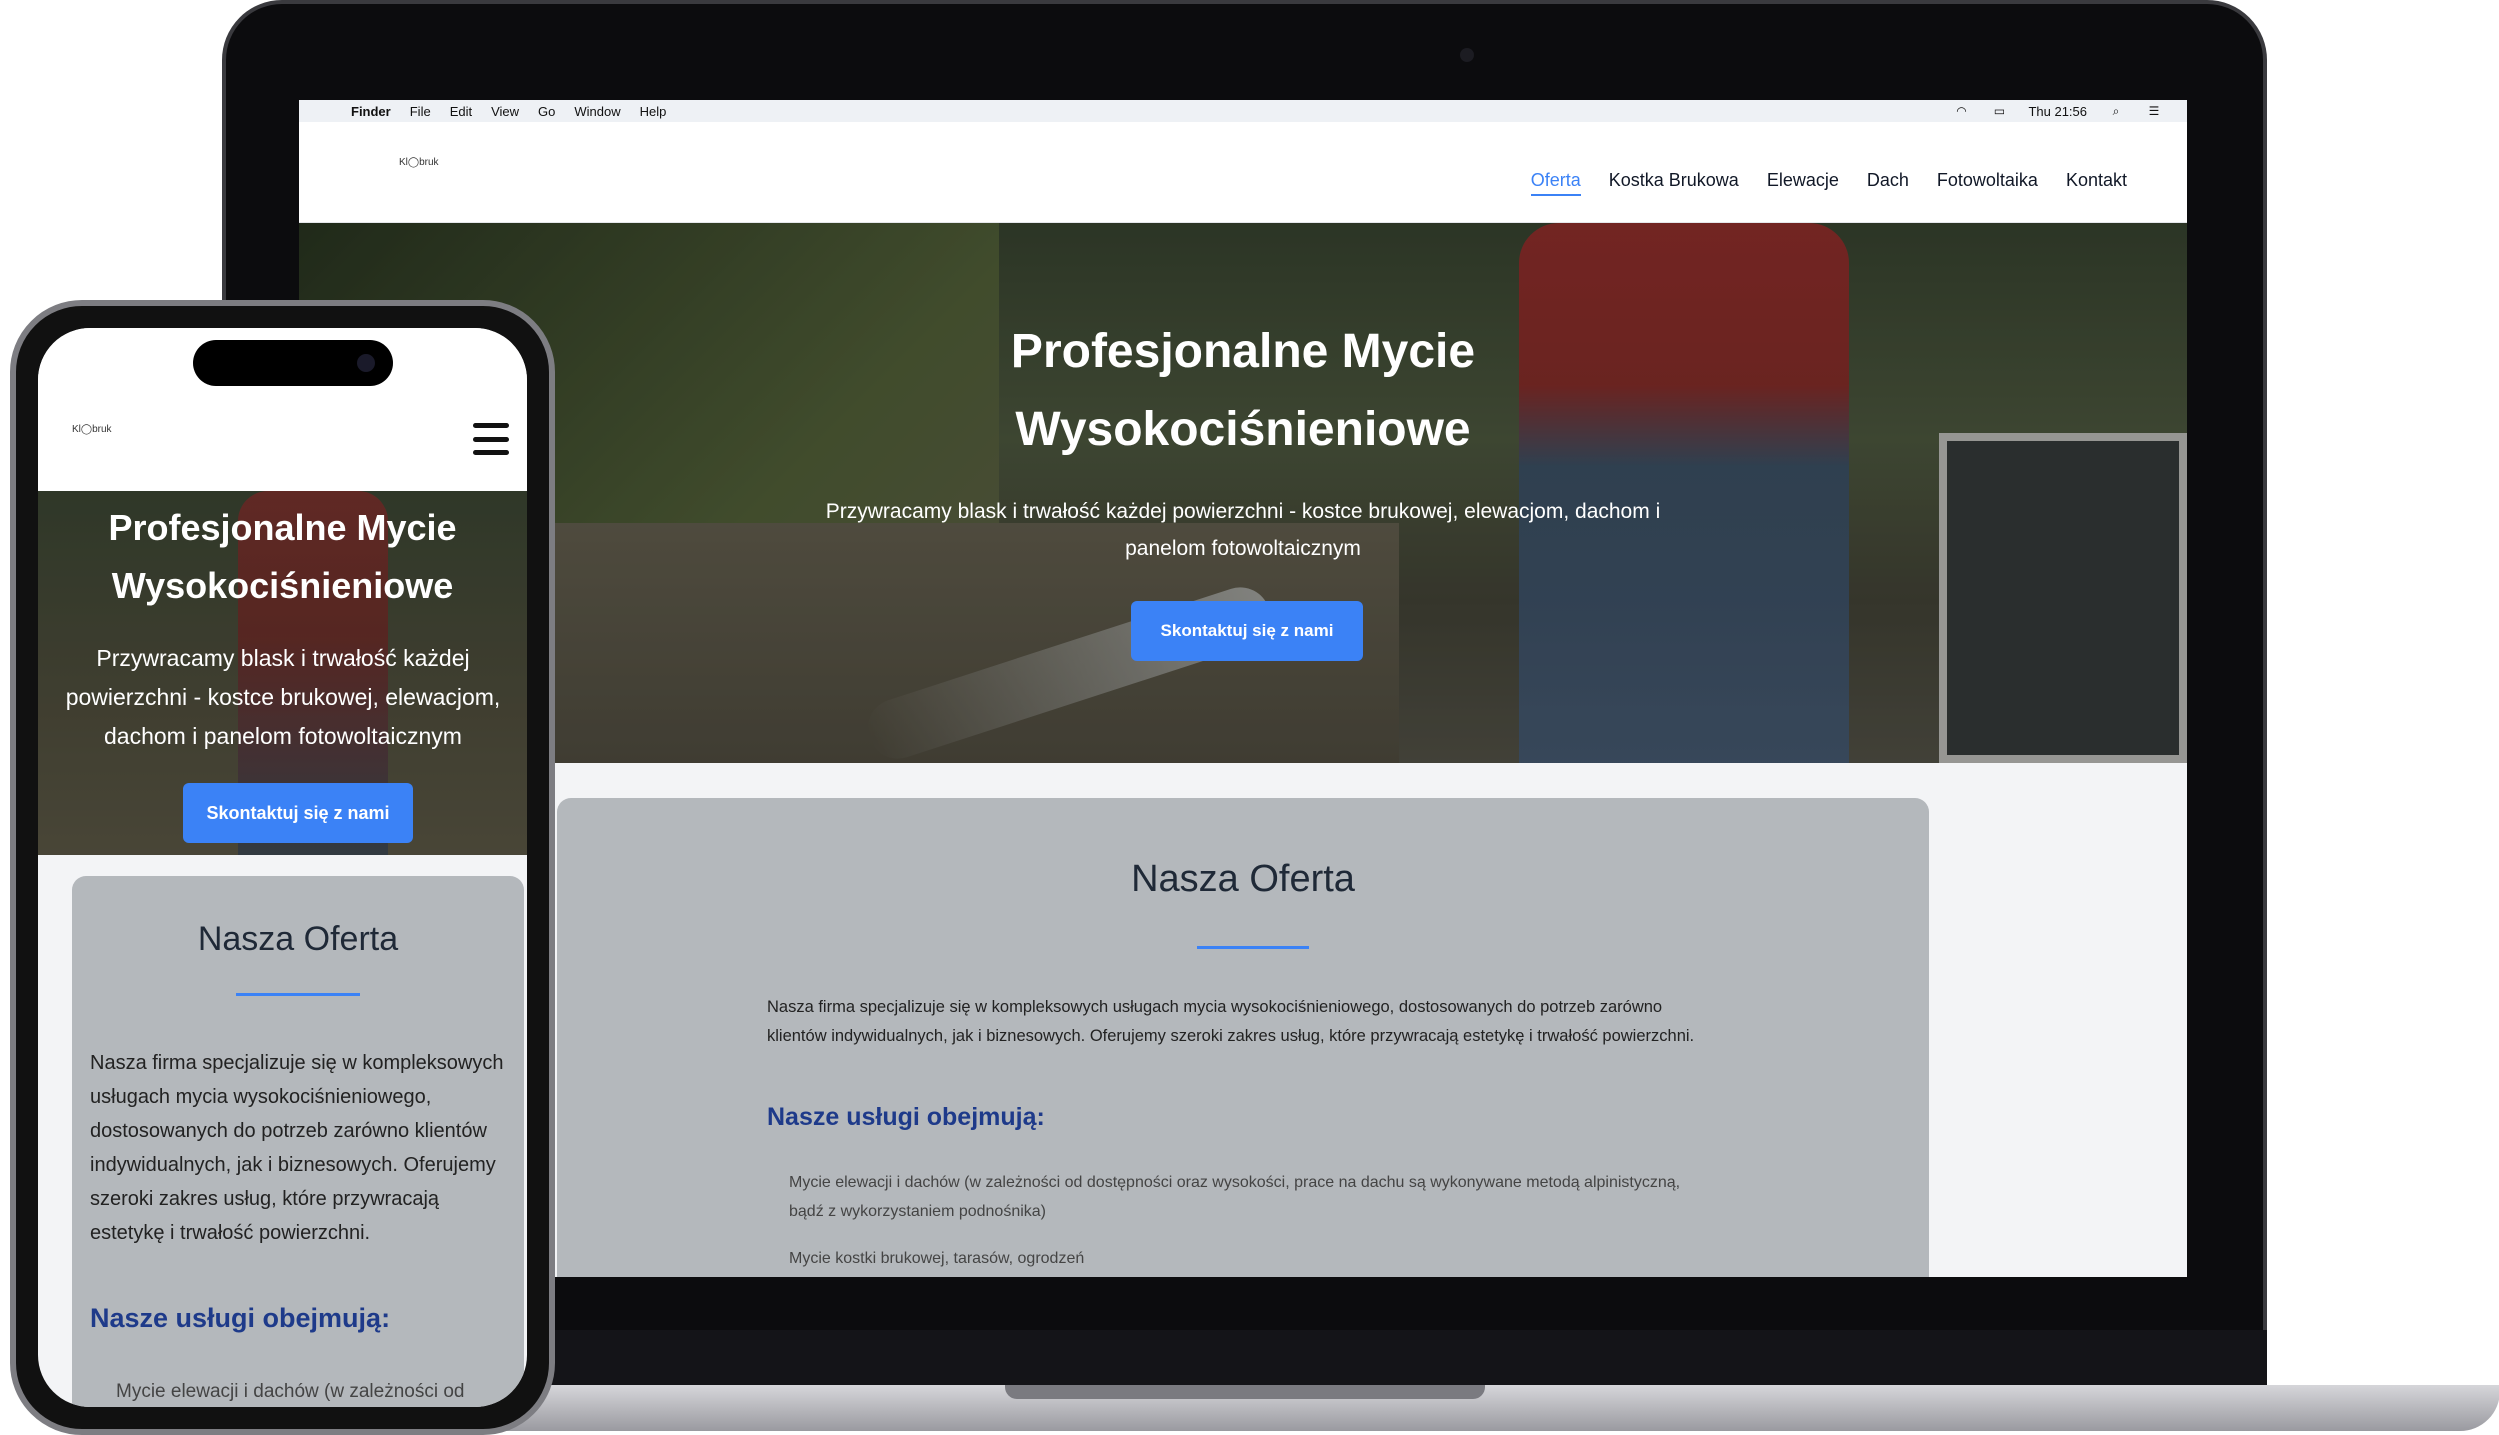 This screenshot has width=2499, height=1435. What do you see at coordinates (1888, 183) in the screenshot?
I see `nav-dach: Dach` at bounding box center [1888, 183].